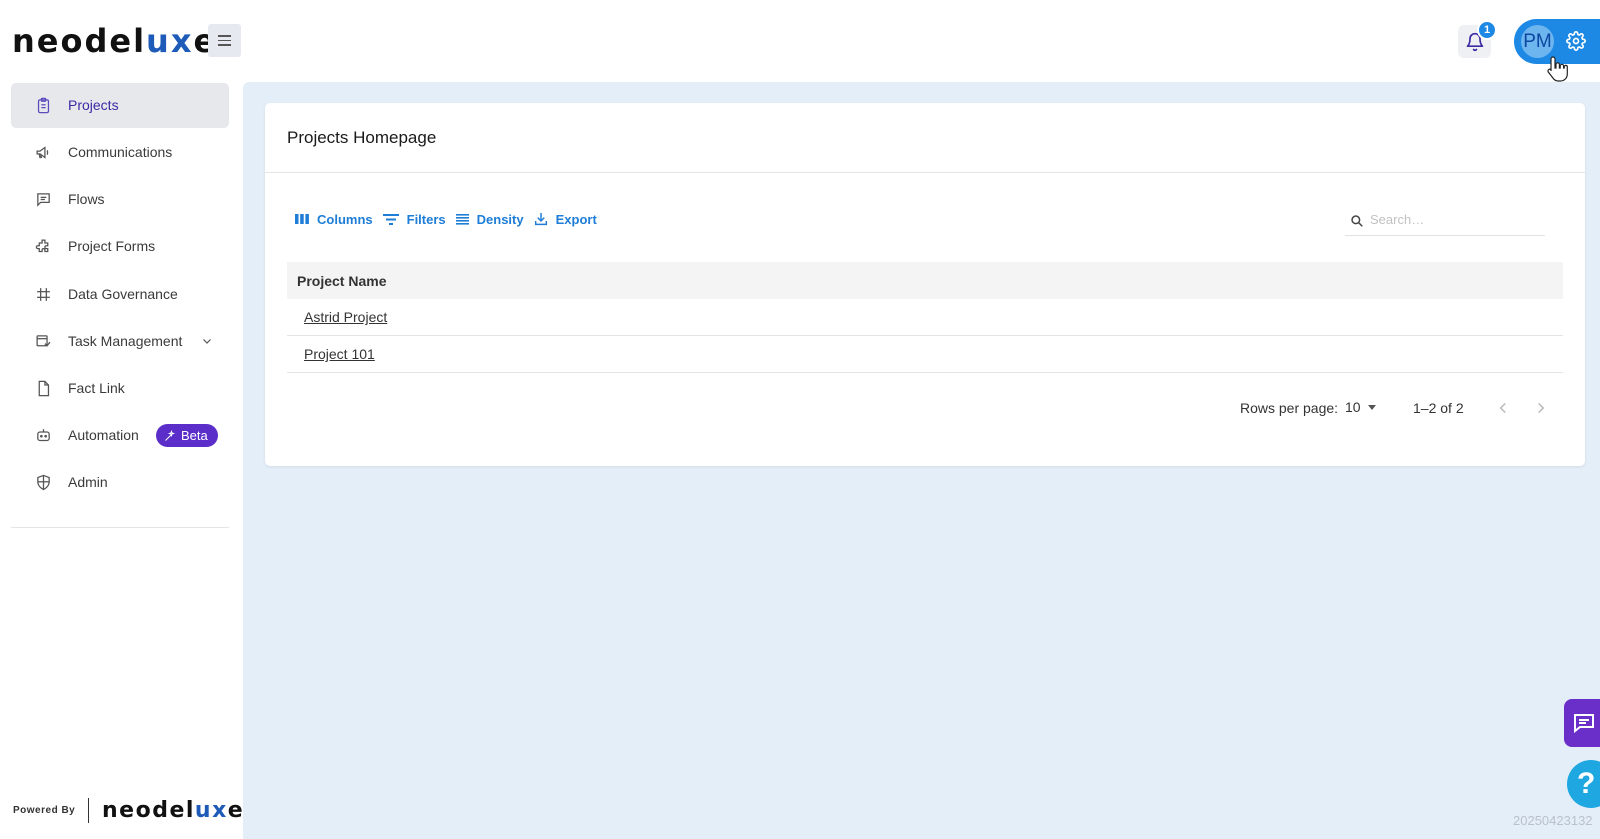 The image size is (1600, 839). I want to click on search-box, so click(1445, 221).